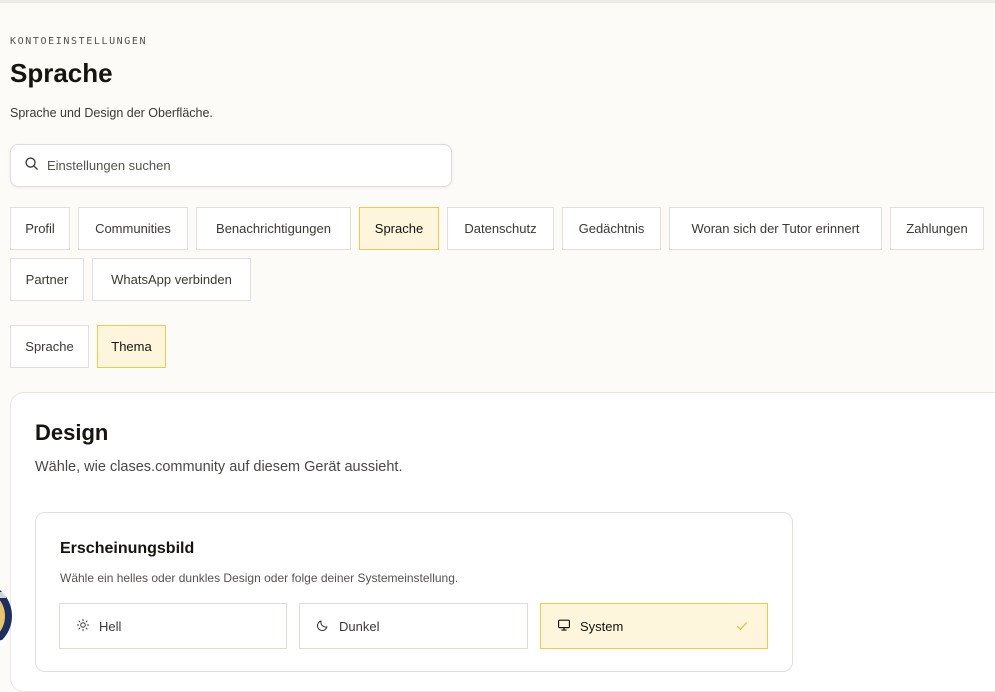 The height and width of the screenshot is (692, 995). What do you see at coordinates (497, 1) in the screenshot?
I see `top-divider` at bounding box center [497, 1].